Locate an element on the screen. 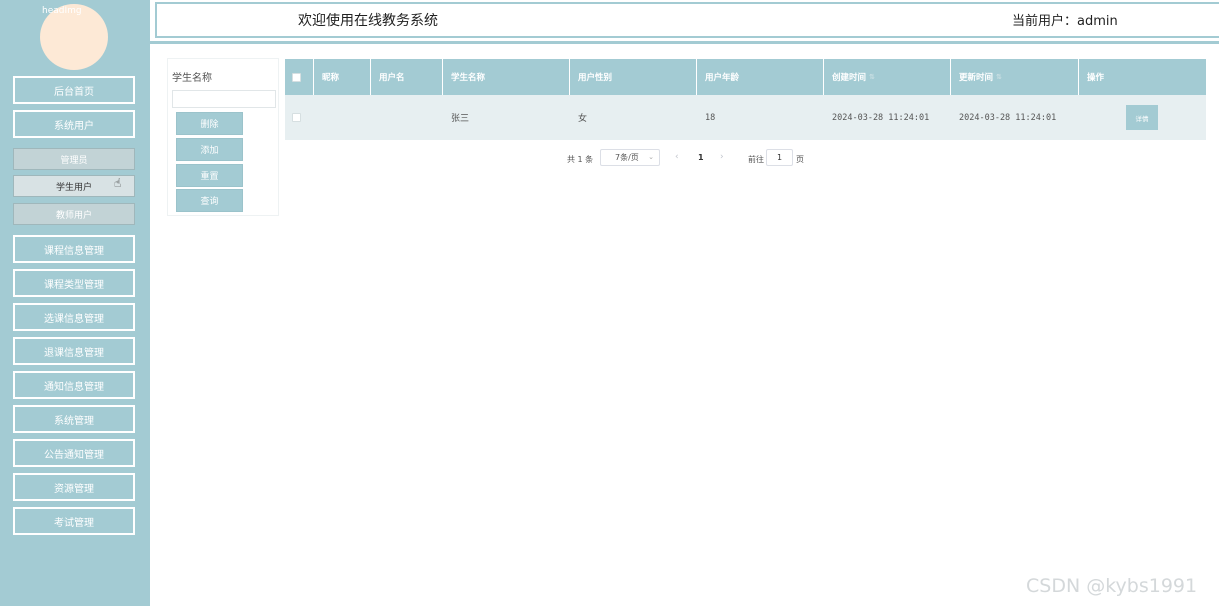 The width and height of the screenshot is (1219, 606). current-user: 当前用户：admin is located at coordinates (1065, 21).